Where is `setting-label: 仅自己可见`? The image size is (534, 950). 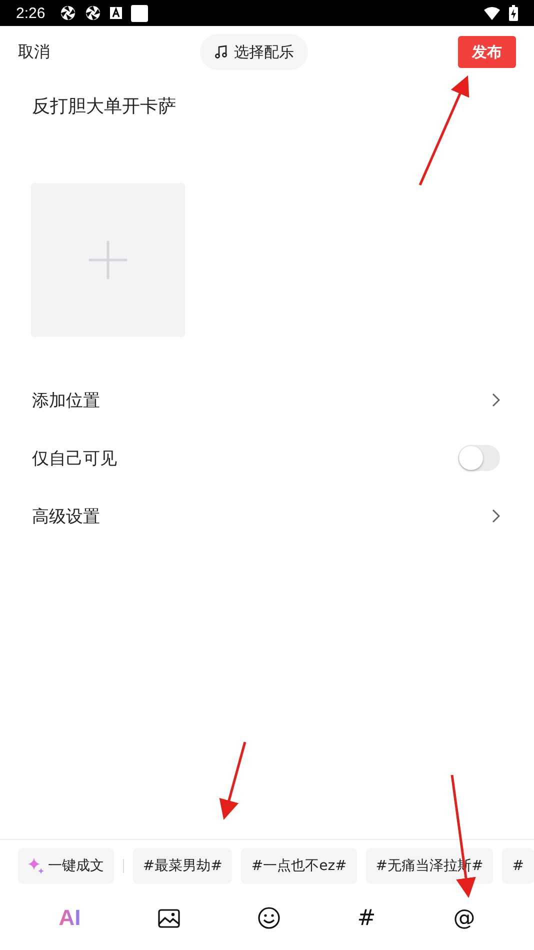 setting-label: 仅自己可见 is located at coordinates (74, 459).